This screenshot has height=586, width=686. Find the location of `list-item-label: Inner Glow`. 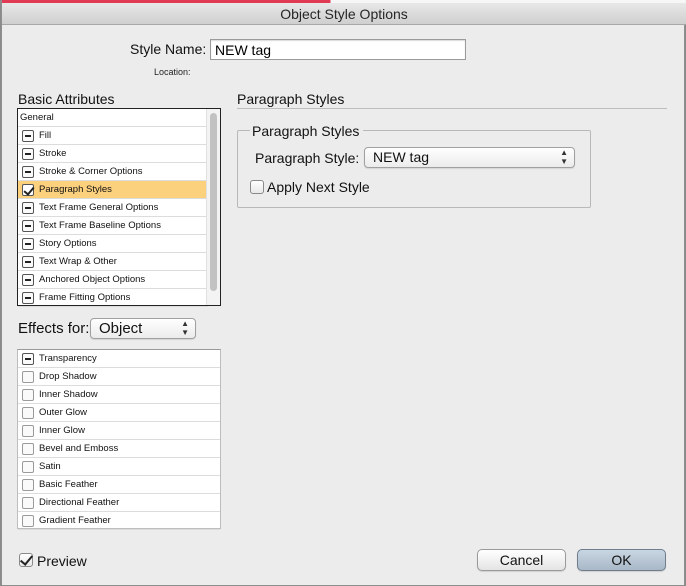

list-item-label: Inner Glow is located at coordinates (62, 430).